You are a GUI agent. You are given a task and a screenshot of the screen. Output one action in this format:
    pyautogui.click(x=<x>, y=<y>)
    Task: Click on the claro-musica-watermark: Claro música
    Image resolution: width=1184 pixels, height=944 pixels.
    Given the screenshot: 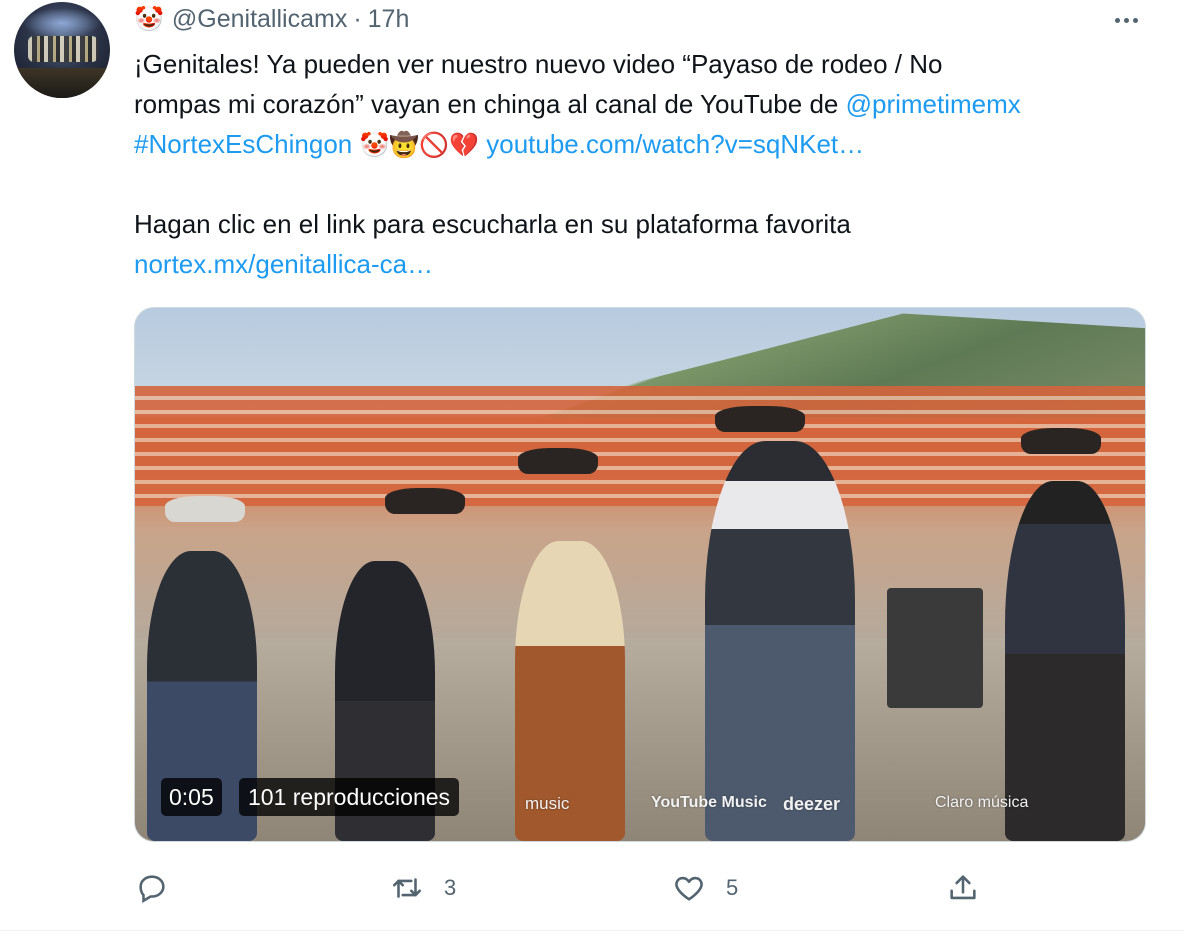 What is the action you would take?
    pyautogui.click(x=982, y=802)
    